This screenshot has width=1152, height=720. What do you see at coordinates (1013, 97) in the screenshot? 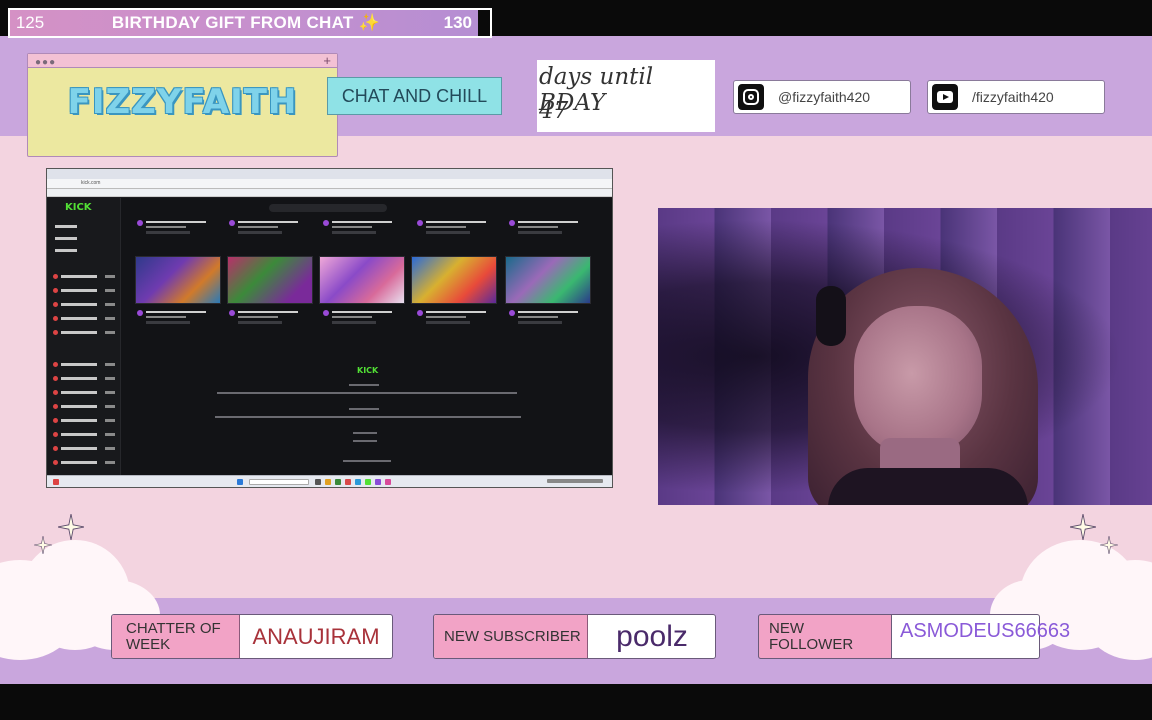
I see `youtube-handle: /fizzyfaith420` at bounding box center [1013, 97].